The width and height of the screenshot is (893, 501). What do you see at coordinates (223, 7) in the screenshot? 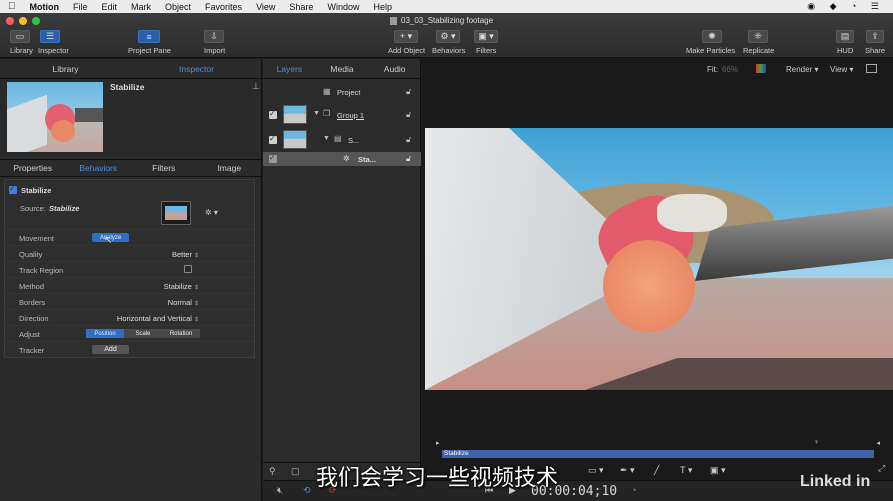
I see `menu-favorites: Favorites` at bounding box center [223, 7].